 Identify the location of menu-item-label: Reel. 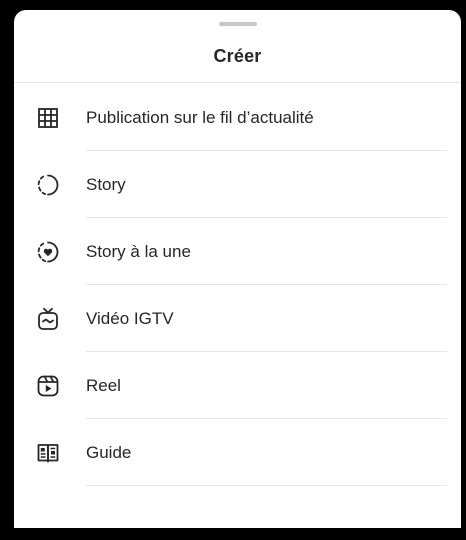
(103, 385).